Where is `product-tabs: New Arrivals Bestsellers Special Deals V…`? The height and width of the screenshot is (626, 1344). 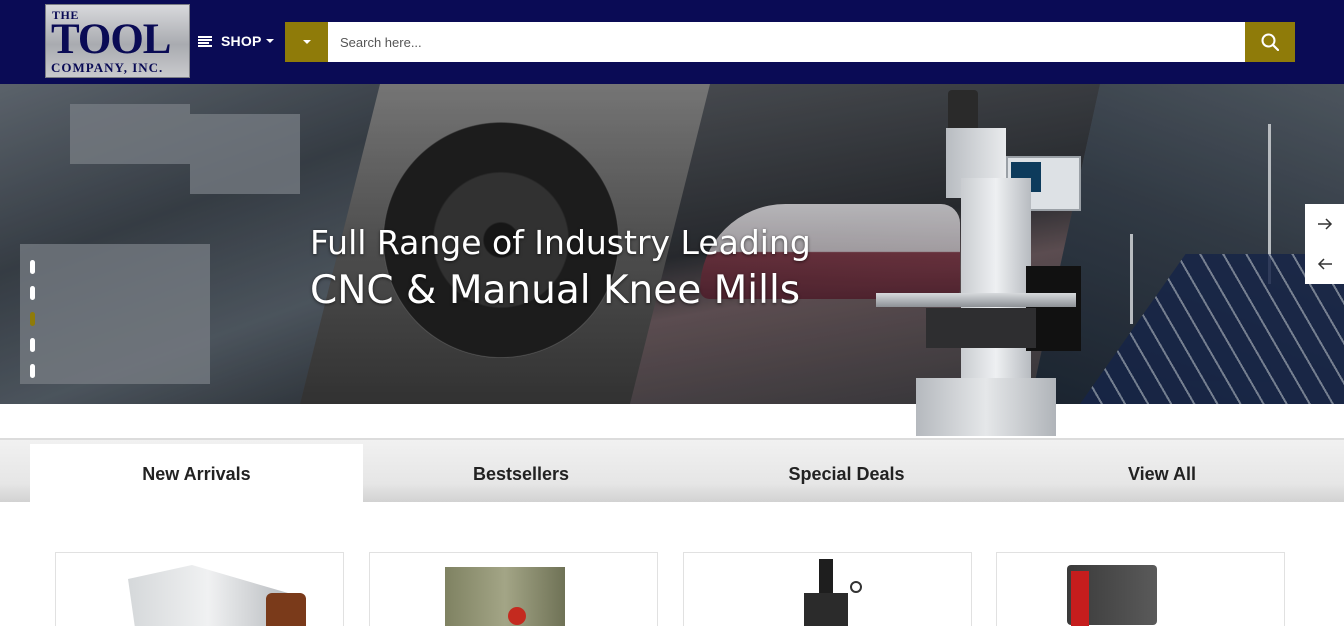
product-tabs: New Arrivals Bestsellers Special Deals V… is located at coordinates (672, 471).